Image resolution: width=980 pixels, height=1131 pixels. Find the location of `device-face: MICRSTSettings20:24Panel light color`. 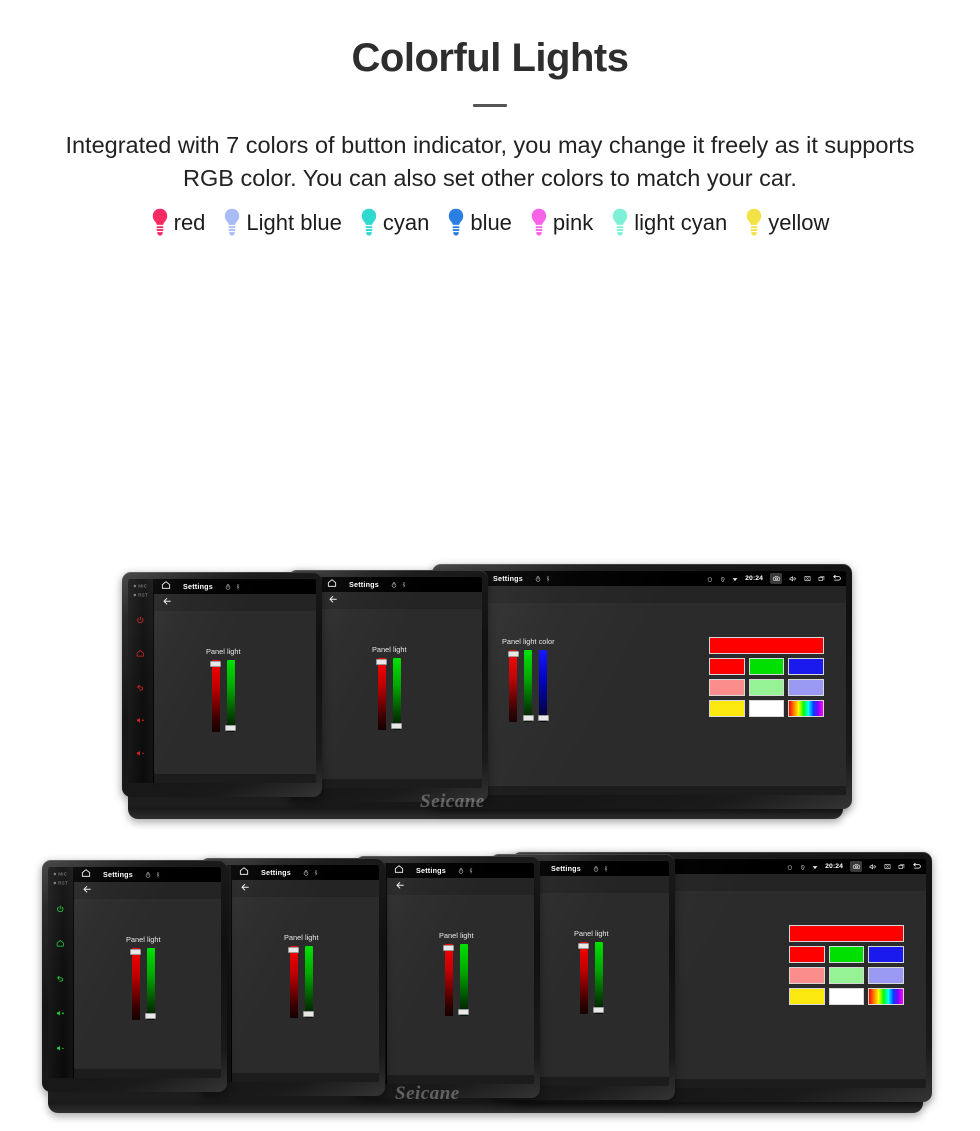

device-face: MICRSTSettings20:24Panel light color is located at coordinates (642, 682).